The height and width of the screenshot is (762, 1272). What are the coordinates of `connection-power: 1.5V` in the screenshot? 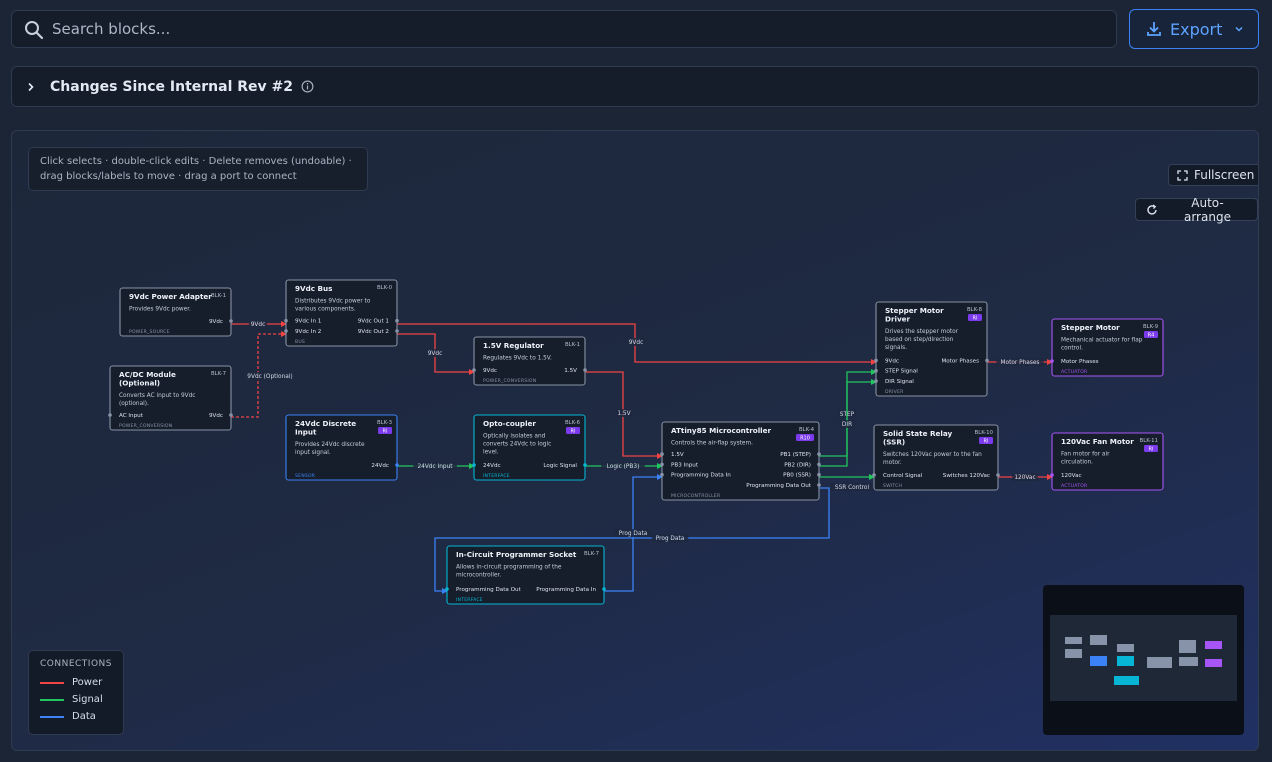 It's located at (624, 415).